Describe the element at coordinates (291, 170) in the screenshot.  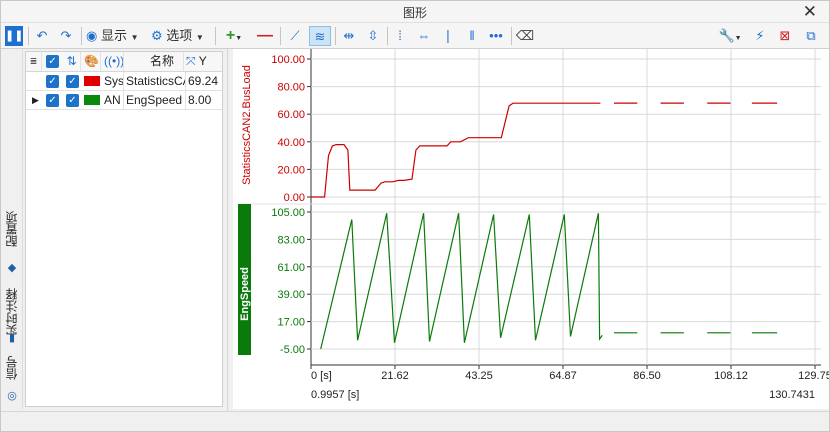
I see `busload-tick-label: 20.00` at that location.